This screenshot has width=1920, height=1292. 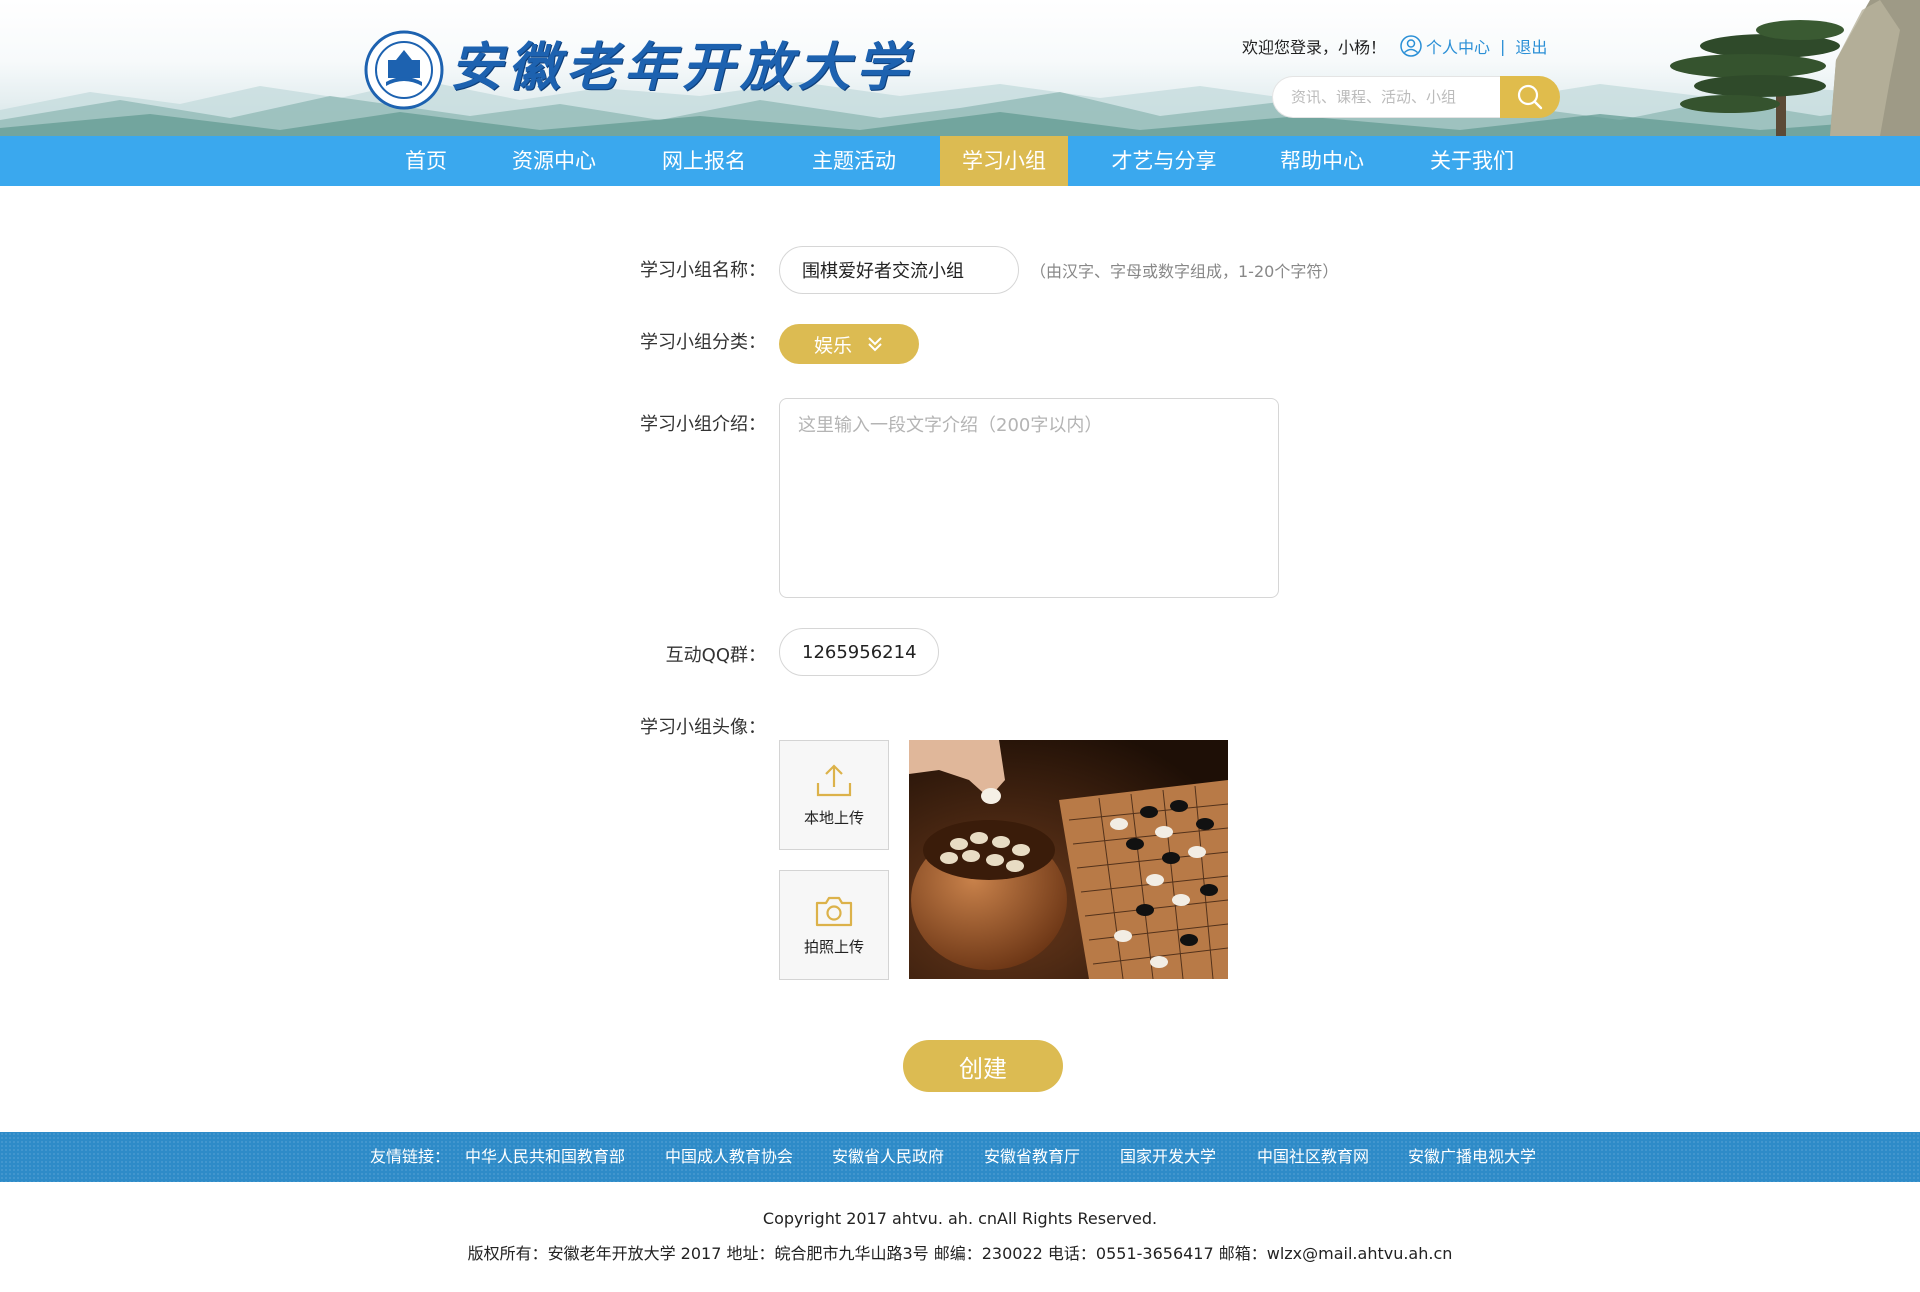 I want to click on search-button, so click(x=1530, y=97).